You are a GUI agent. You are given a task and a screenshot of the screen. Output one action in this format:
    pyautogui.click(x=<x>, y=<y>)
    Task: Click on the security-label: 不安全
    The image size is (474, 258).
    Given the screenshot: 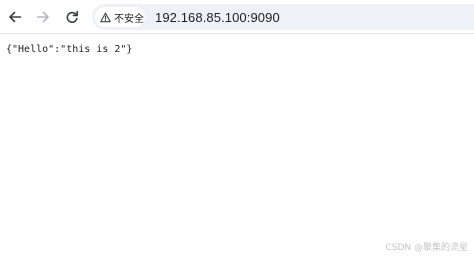 What is the action you would take?
    pyautogui.click(x=129, y=19)
    